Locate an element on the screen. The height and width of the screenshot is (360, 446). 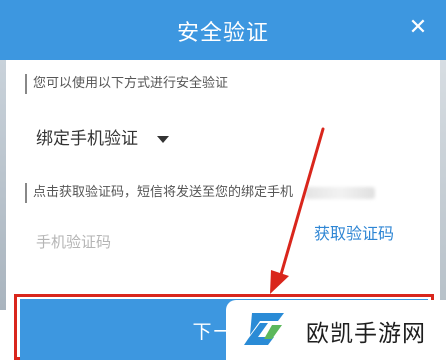
verification-method-select: 绑定手机验证 is located at coordinates (103, 139).